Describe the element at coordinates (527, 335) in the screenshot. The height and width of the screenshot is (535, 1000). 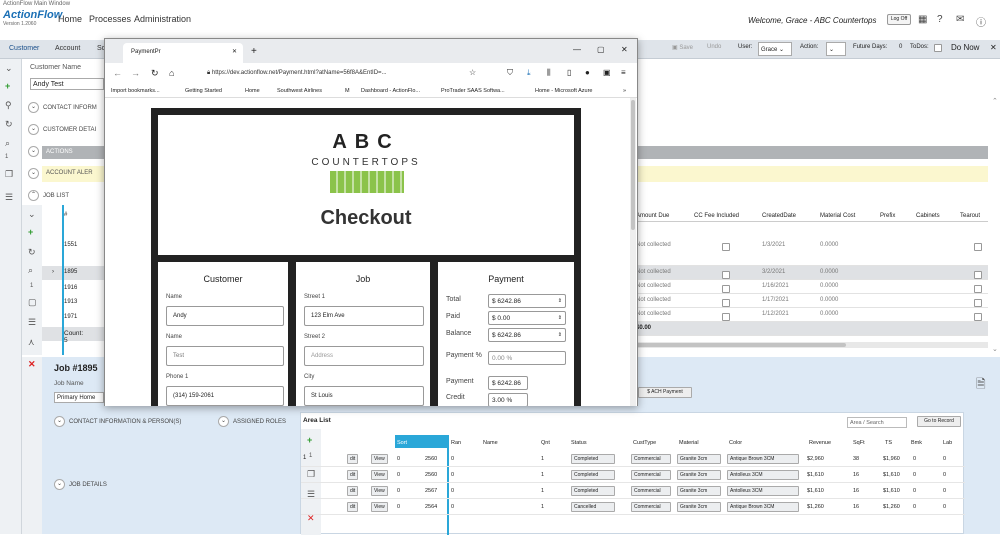
I see `balance-input: $ 6242.86 ⇕` at that location.